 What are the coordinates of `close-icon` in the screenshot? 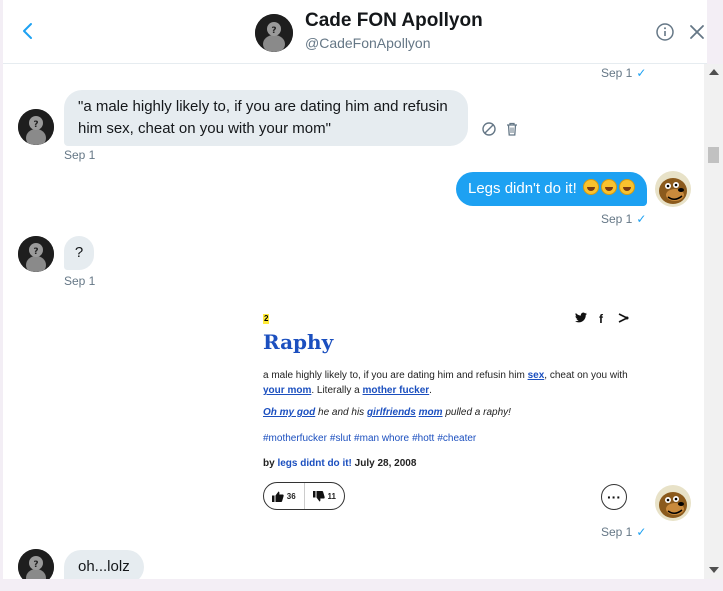 It's located at (697, 32).